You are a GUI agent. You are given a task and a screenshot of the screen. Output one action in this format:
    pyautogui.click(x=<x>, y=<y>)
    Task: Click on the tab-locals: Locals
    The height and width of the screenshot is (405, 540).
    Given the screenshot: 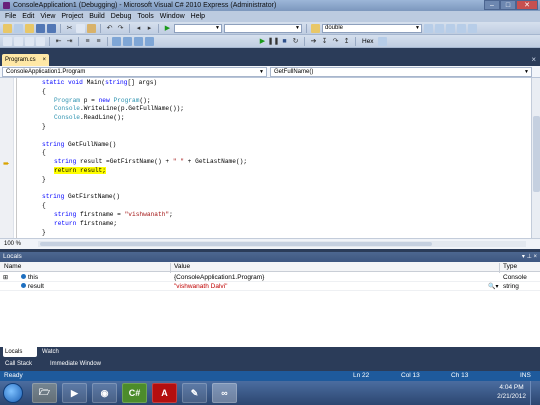 What is the action you would take?
    pyautogui.click(x=20, y=352)
    